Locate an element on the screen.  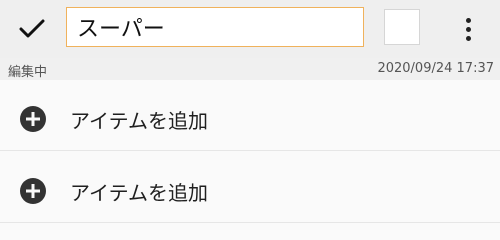
title-input is located at coordinates (215, 27).